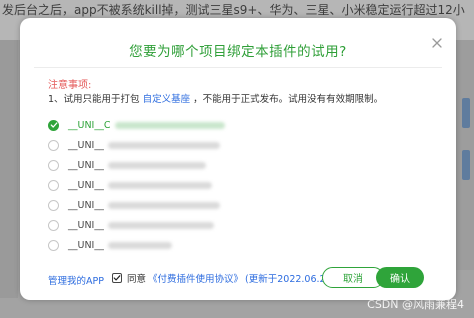  What do you see at coordinates (437, 43) in the screenshot?
I see `close-icon` at bounding box center [437, 43].